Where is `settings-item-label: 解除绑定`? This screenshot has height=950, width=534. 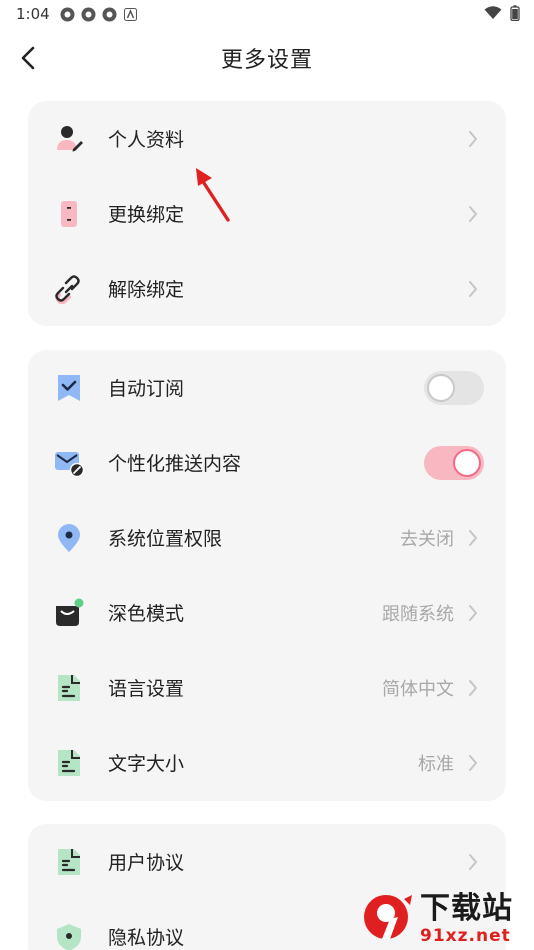 settings-item-label: 解除绑定 is located at coordinates (146, 290).